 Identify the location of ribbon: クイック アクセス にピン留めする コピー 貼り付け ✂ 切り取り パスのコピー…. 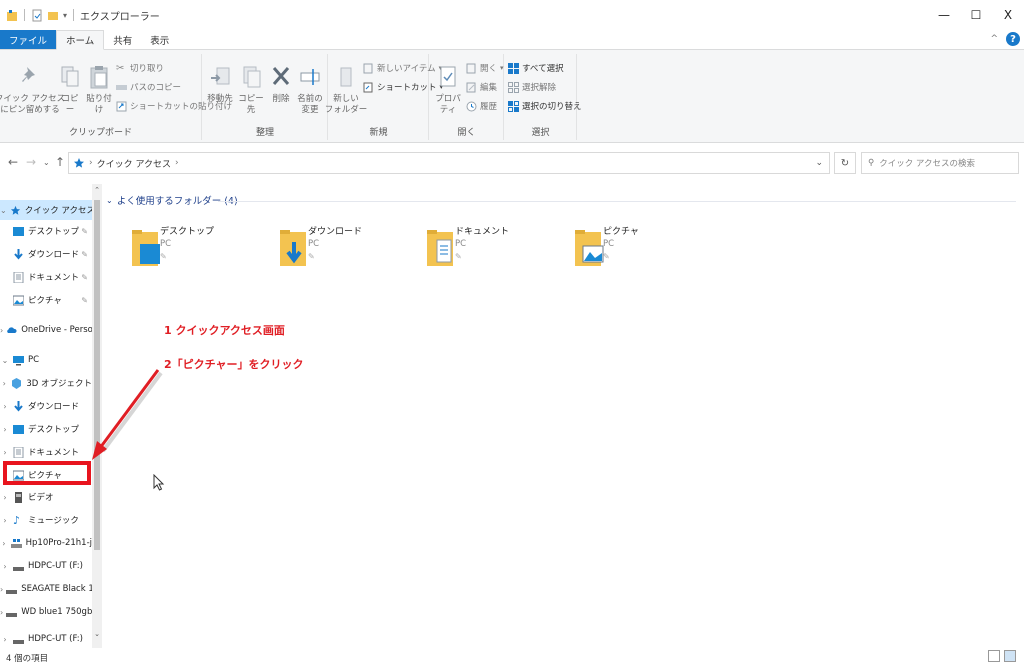
(512, 96).